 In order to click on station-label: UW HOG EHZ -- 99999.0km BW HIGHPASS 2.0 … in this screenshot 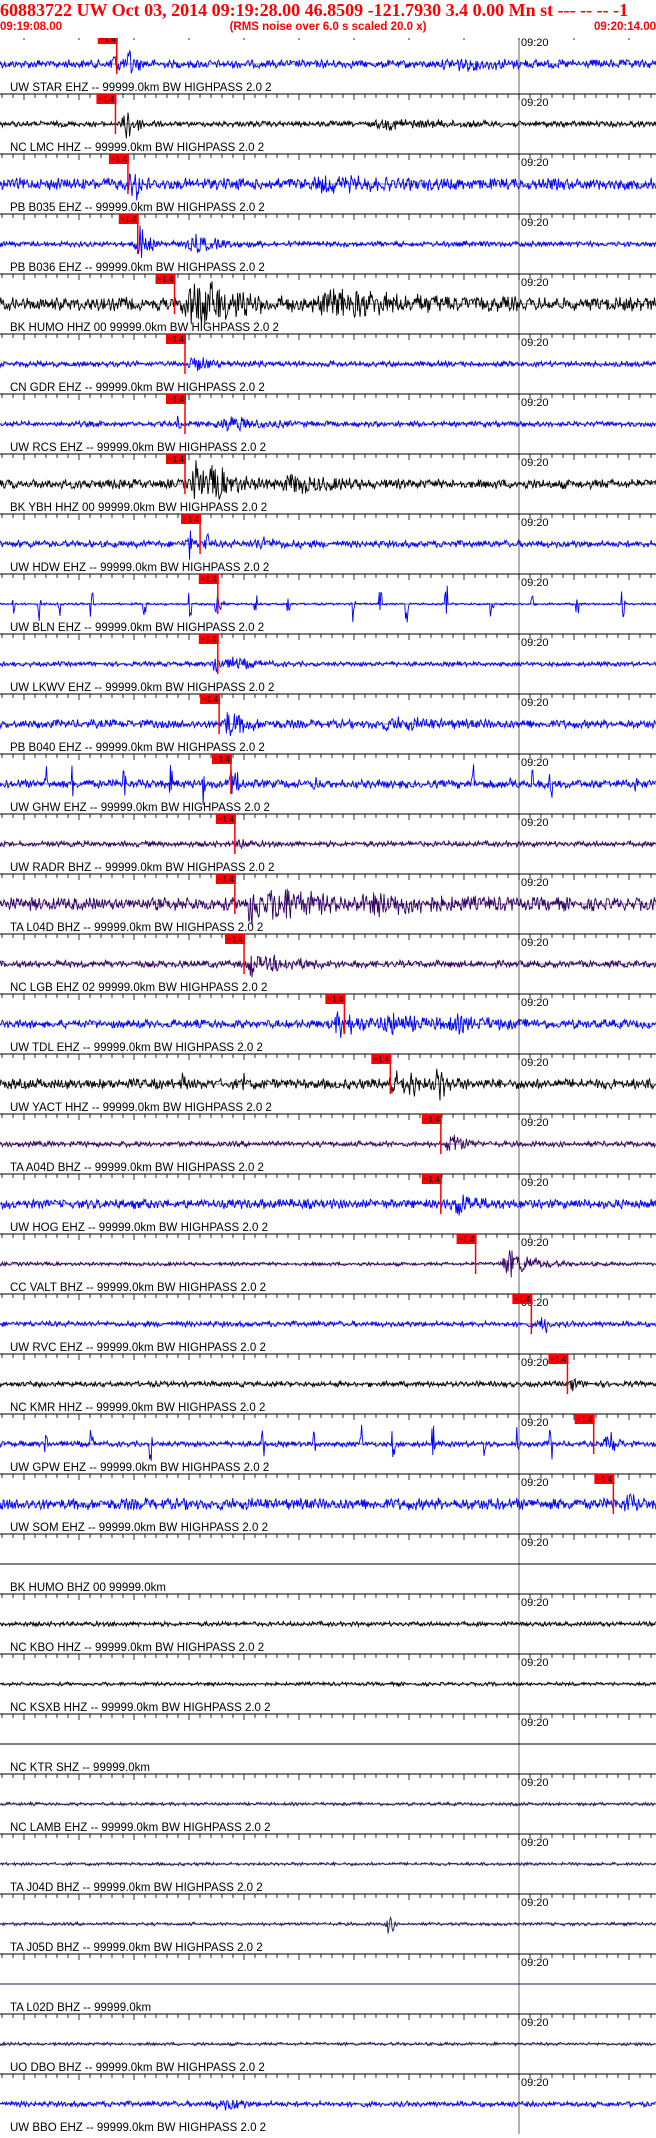, I will do `click(139, 1228)`.